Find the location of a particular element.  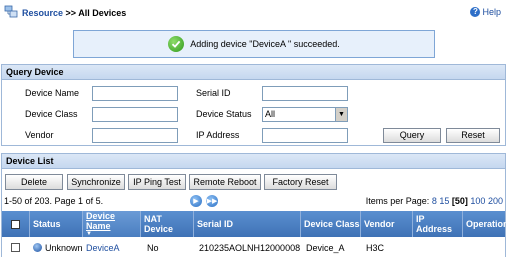

serial-id-label: Serial ID is located at coordinates (213, 93).